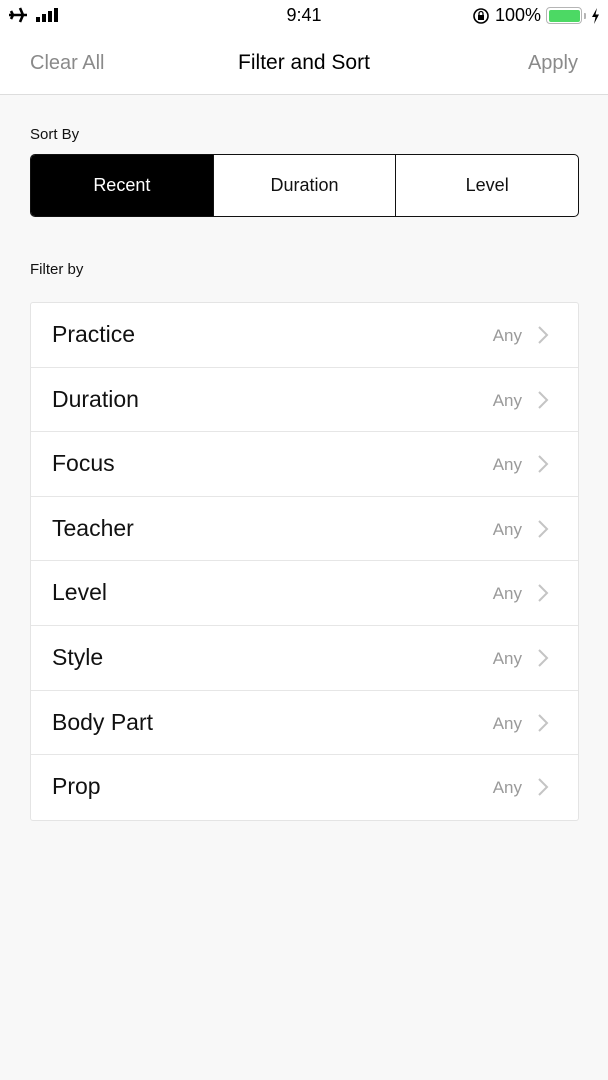 Image resolution: width=608 pixels, height=1080 pixels. What do you see at coordinates (93, 527) in the screenshot?
I see `filter-row-label: Teacher` at bounding box center [93, 527].